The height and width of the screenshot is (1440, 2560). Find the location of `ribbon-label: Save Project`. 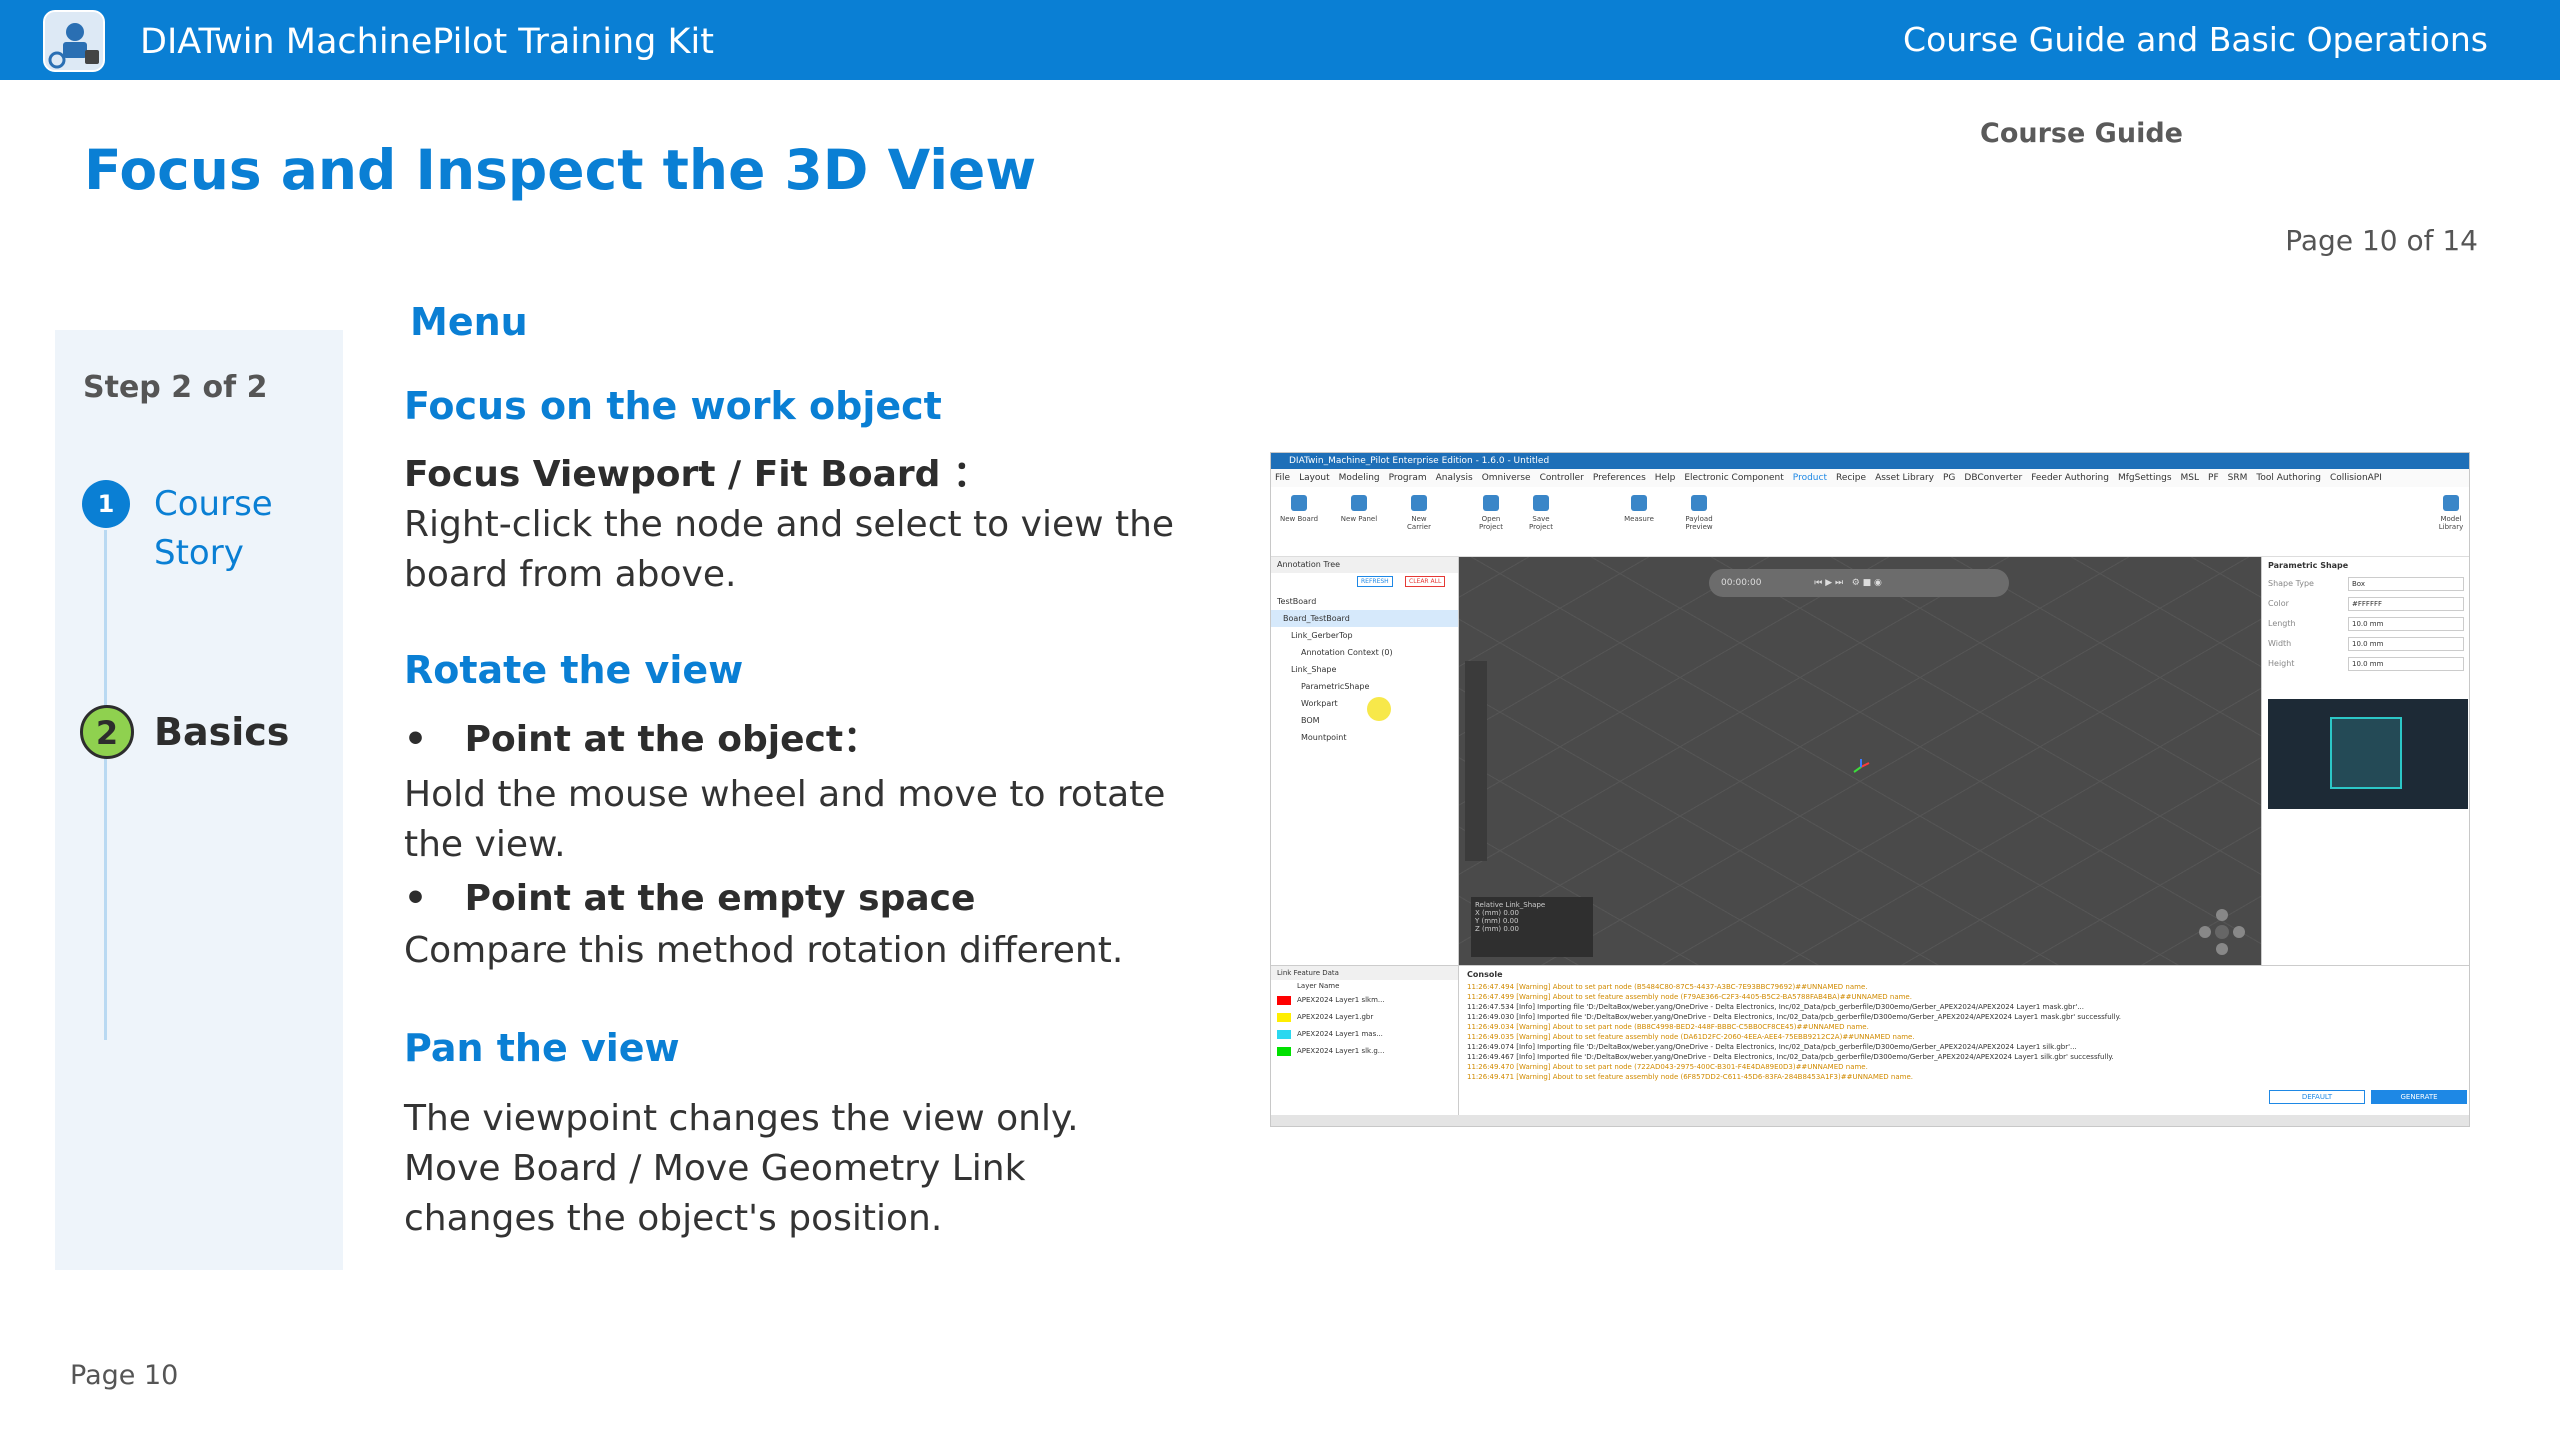

ribbon-label: Save Project is located at coordinates (1541, 523).